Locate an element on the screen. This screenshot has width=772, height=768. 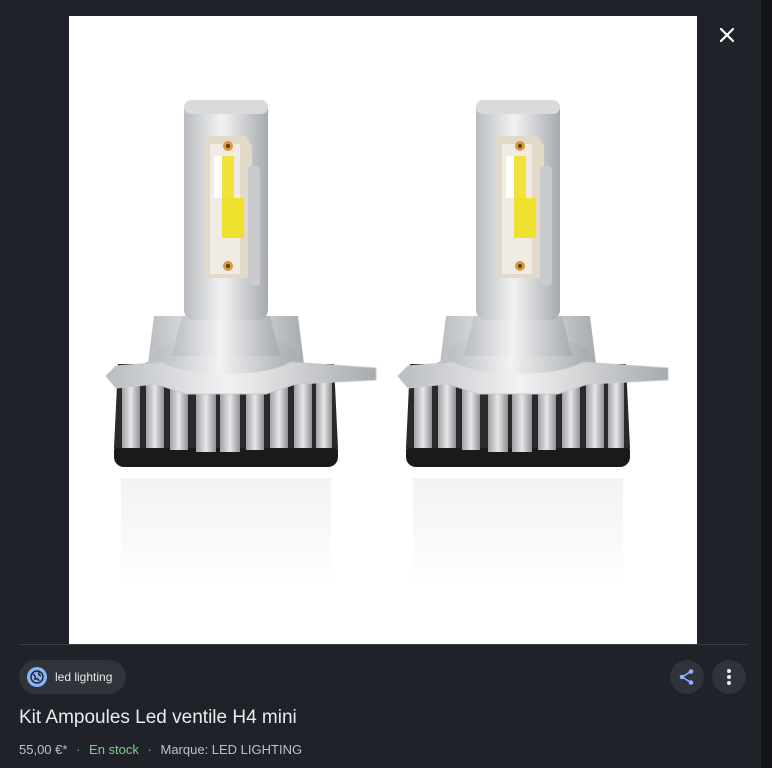
close-icon is located at coordinates (727, 35).